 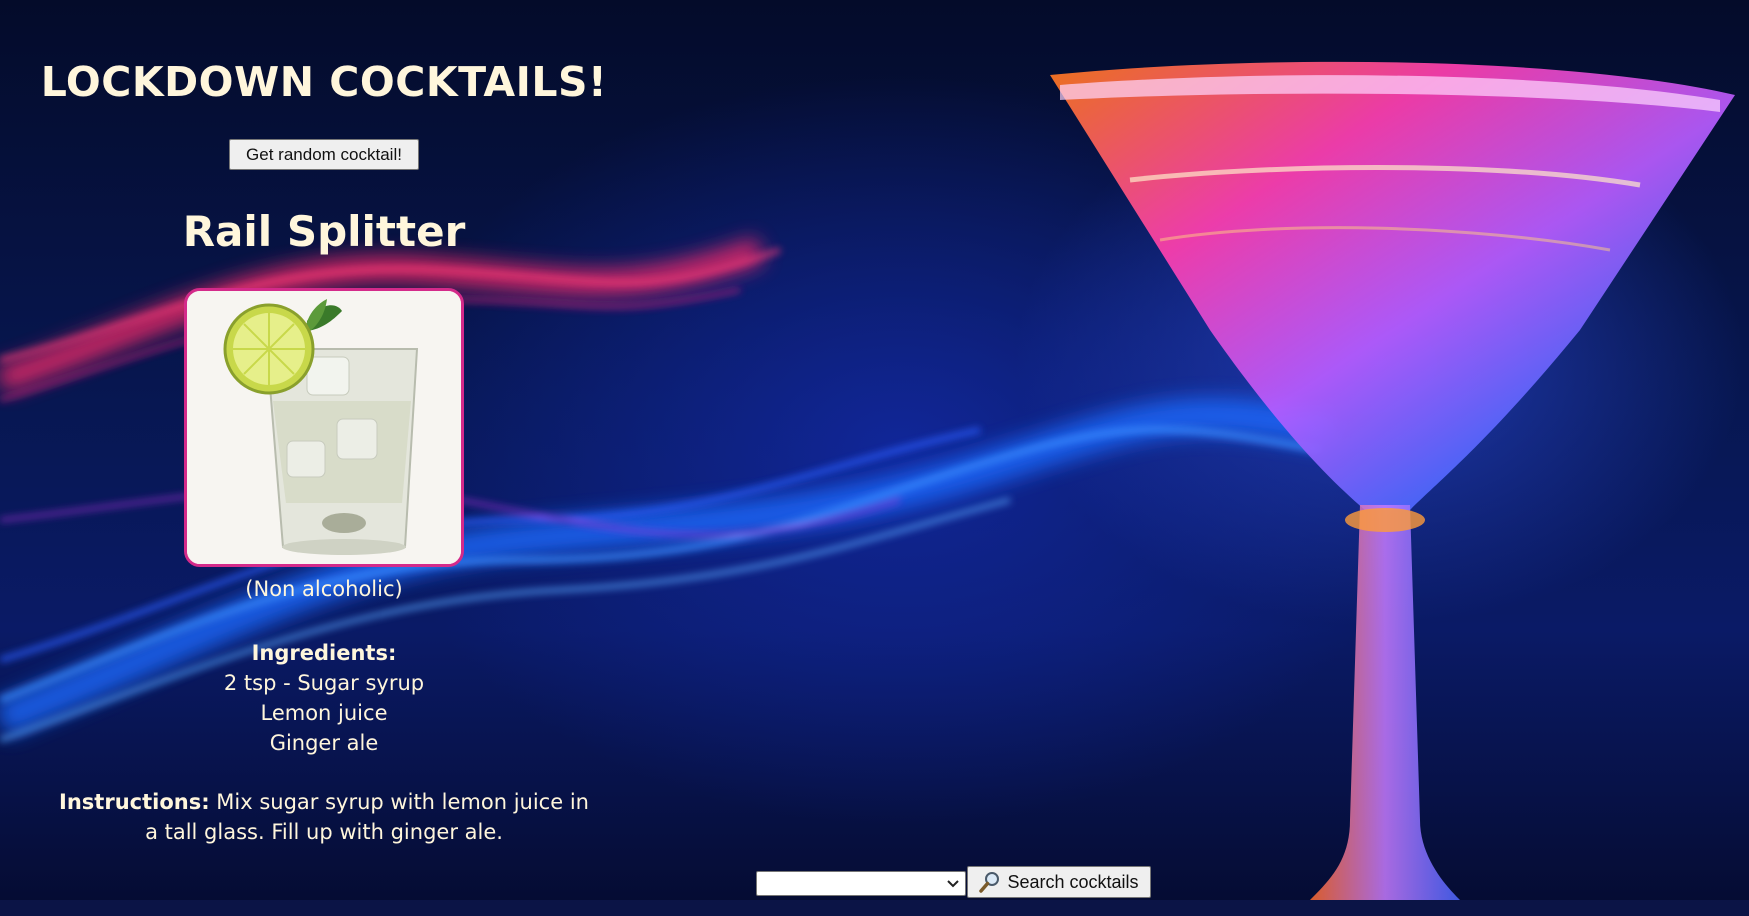 I want to click on page-footer-strip, so click(x=874, y=908).